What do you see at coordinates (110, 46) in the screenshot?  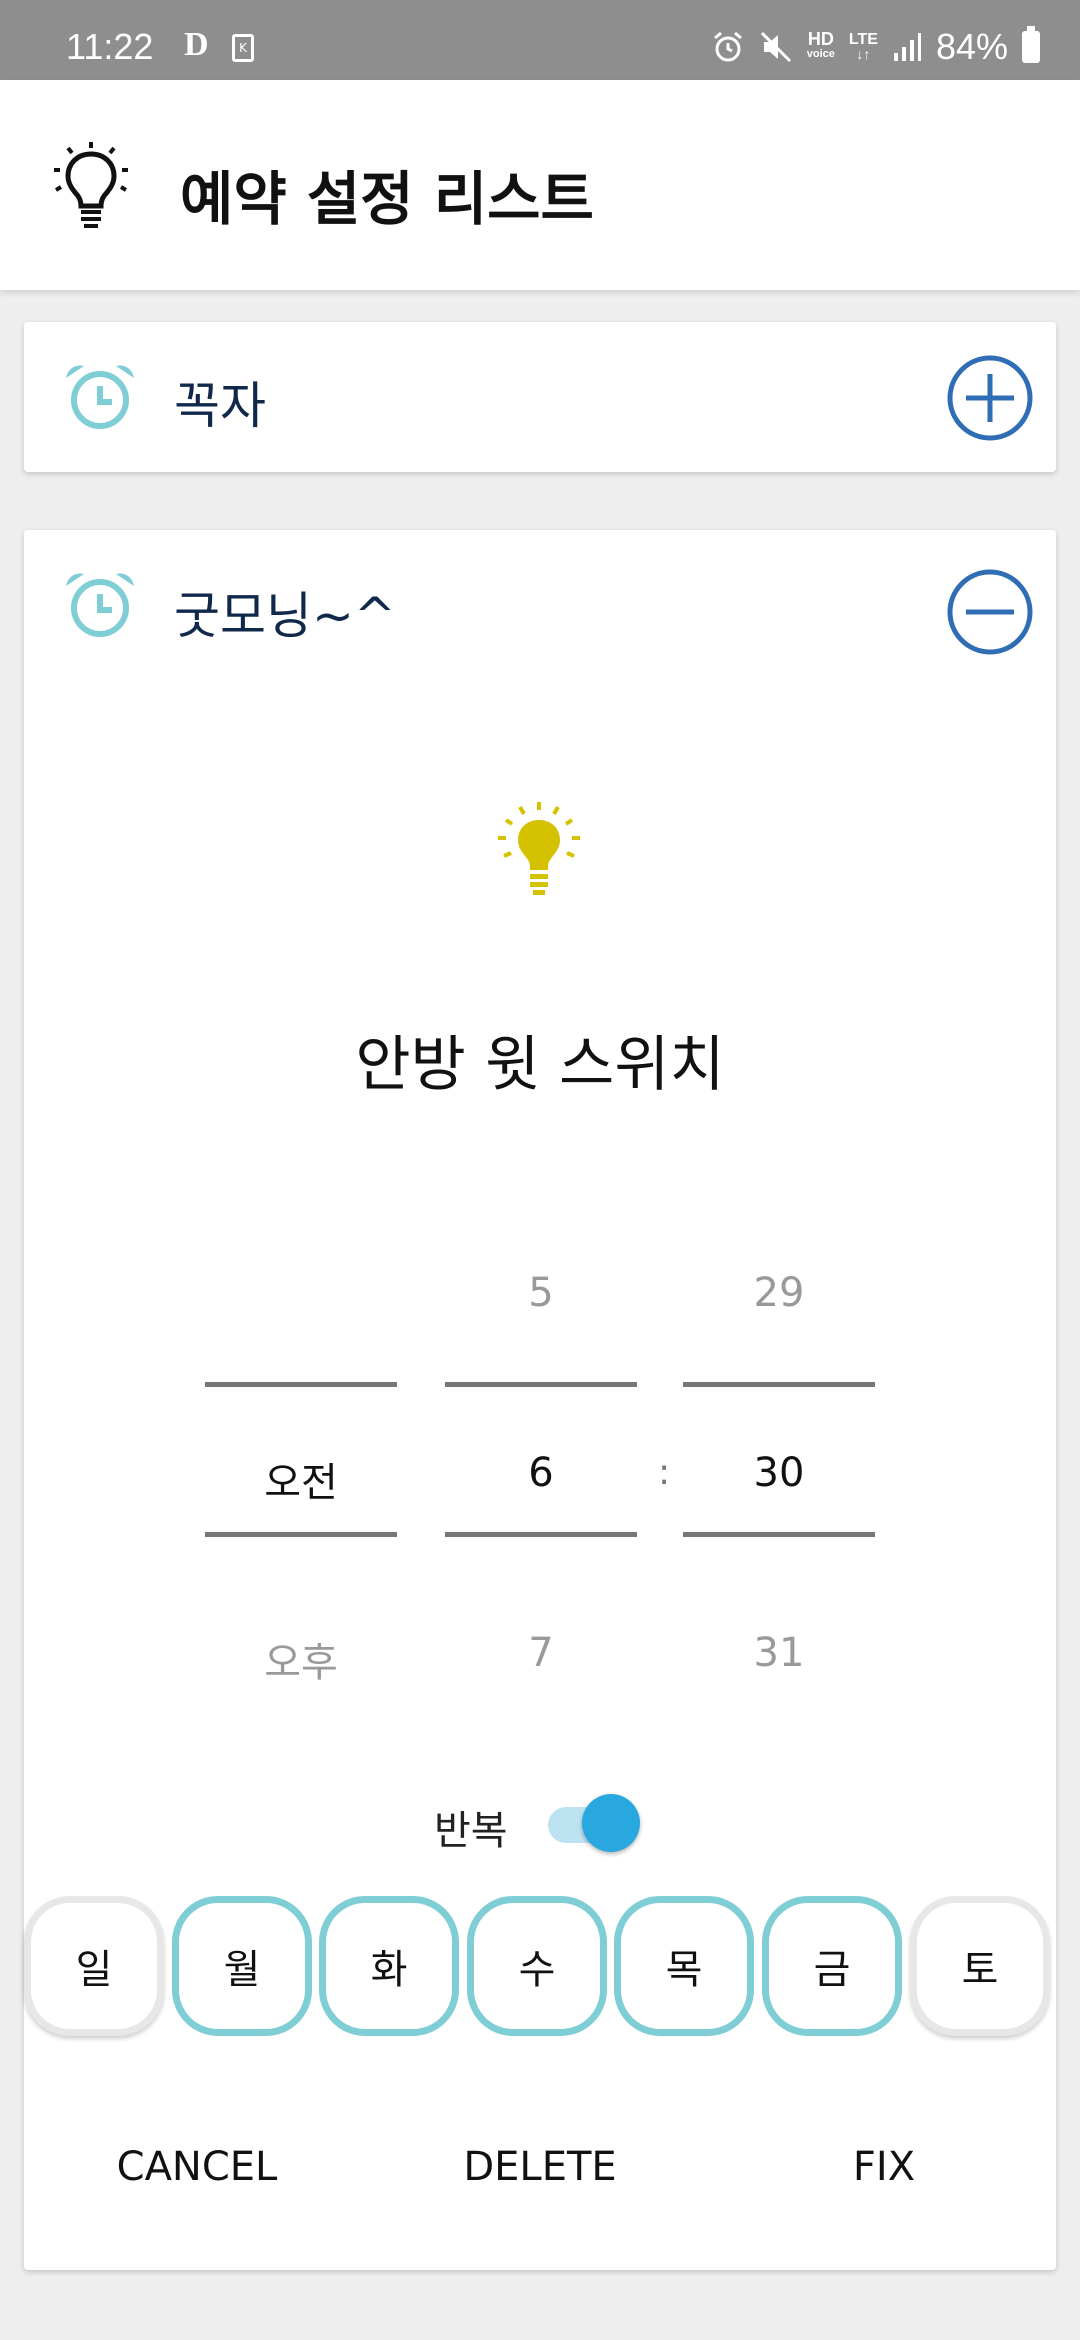 I see `status-time: 11:22` at bounding box center [110, 46].